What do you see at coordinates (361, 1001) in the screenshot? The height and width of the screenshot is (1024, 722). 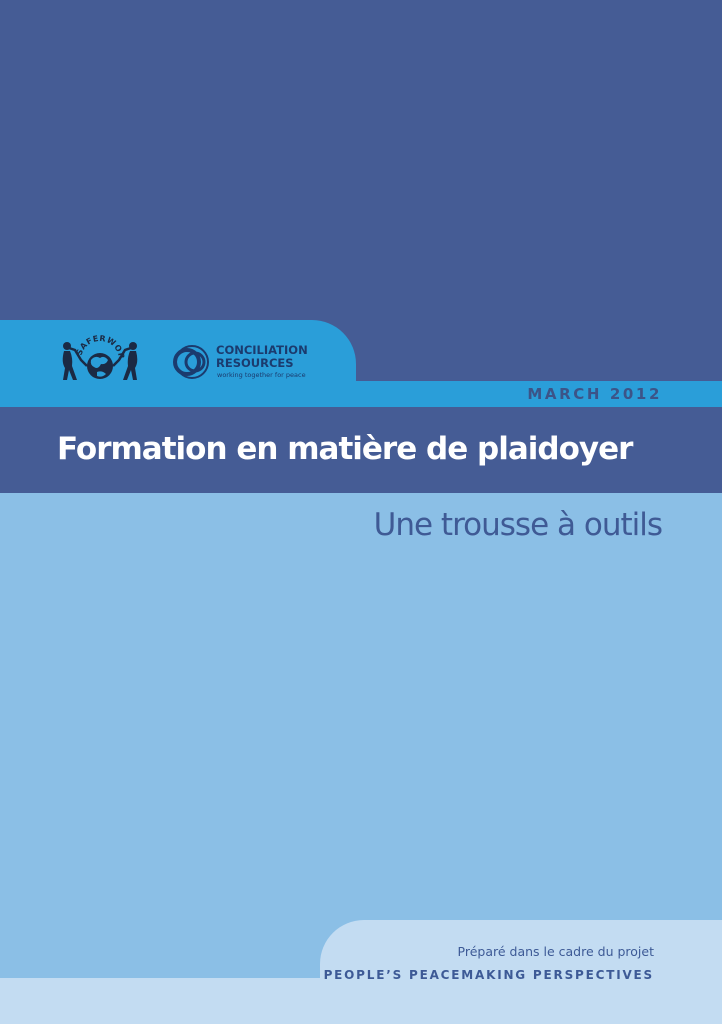 I see `footer-bar` at bounding box center [361, 1001].